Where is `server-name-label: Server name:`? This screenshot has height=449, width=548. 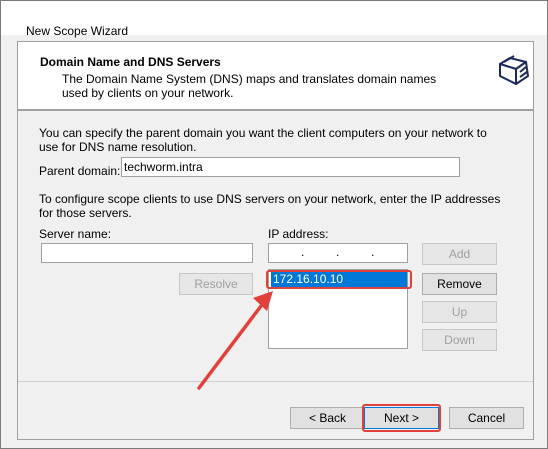
server-name-label: Server name: is located at coordinates (75, 234).